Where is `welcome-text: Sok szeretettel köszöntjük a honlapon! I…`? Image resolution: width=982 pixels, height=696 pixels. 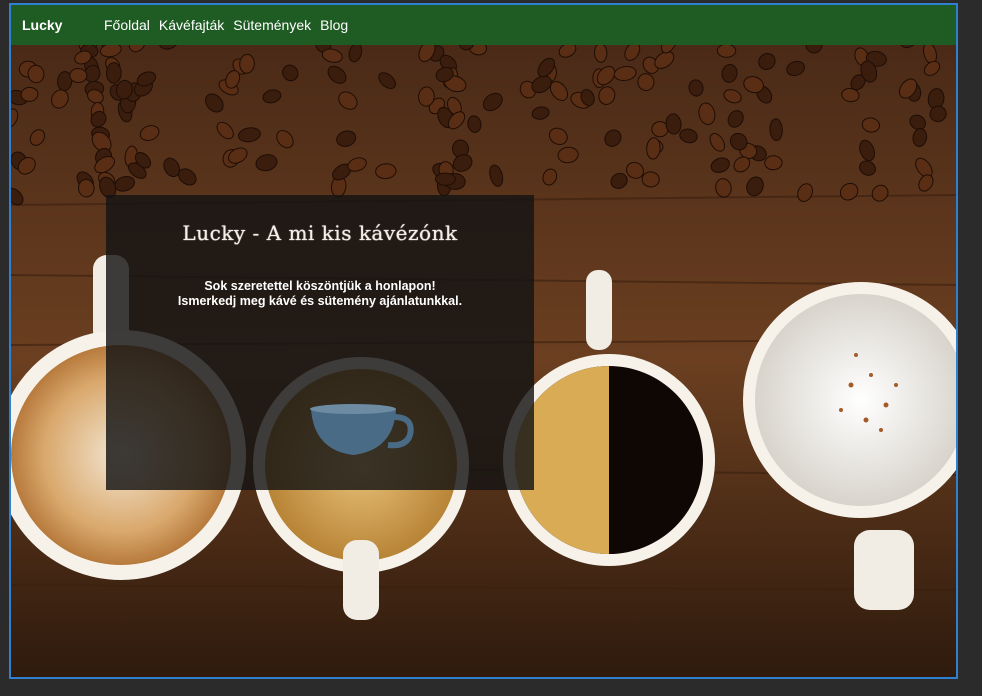 welcome-text: Sok szeretettel köszöntjük a honlapon! I… is located at coordinates (320, 294).